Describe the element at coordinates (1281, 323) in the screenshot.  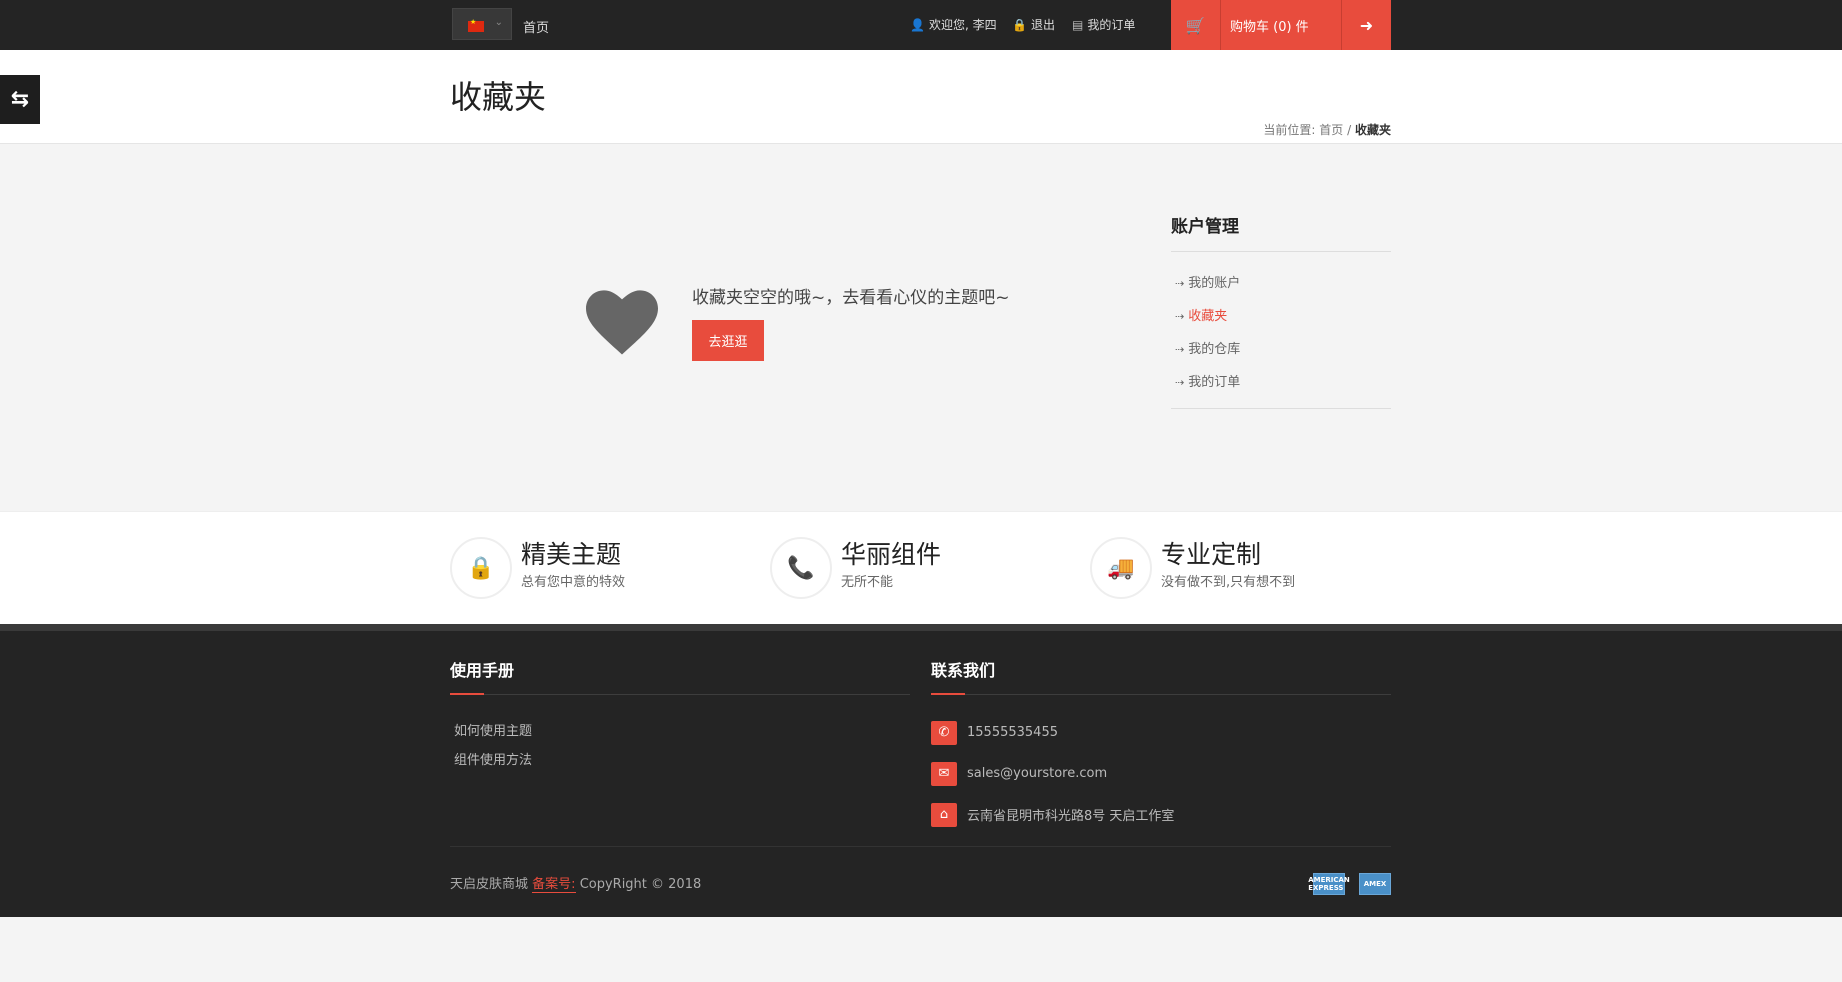
I see `account-menu-item-favorites: ⇢ 收藏夹` at that location.